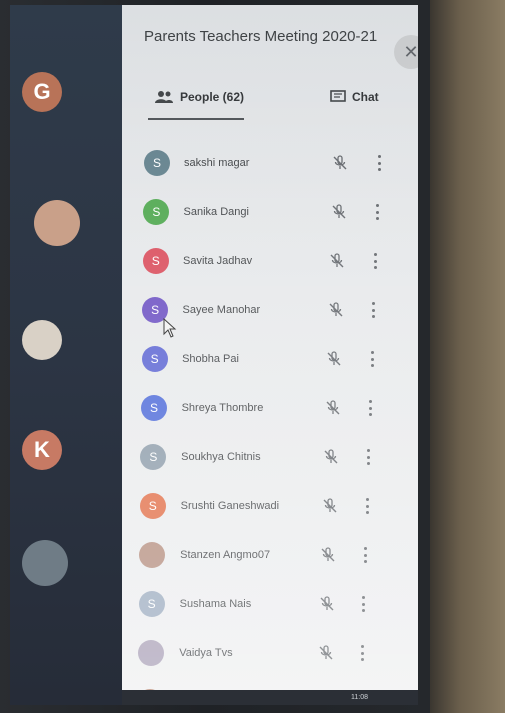  What do you see at coordinates (230, 506) in the screenshot?
I see `participant-name: Srushti Ganeshwadi` at bounding box center [230, 506].